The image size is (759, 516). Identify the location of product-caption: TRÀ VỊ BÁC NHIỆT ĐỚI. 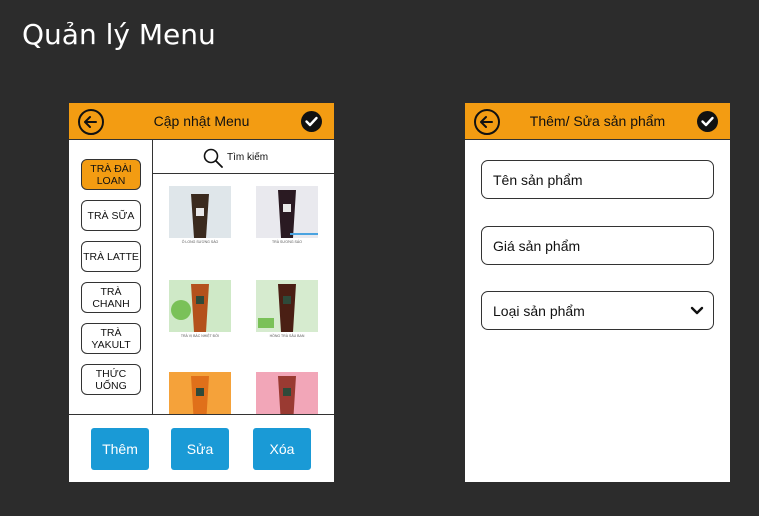
(200, 336).